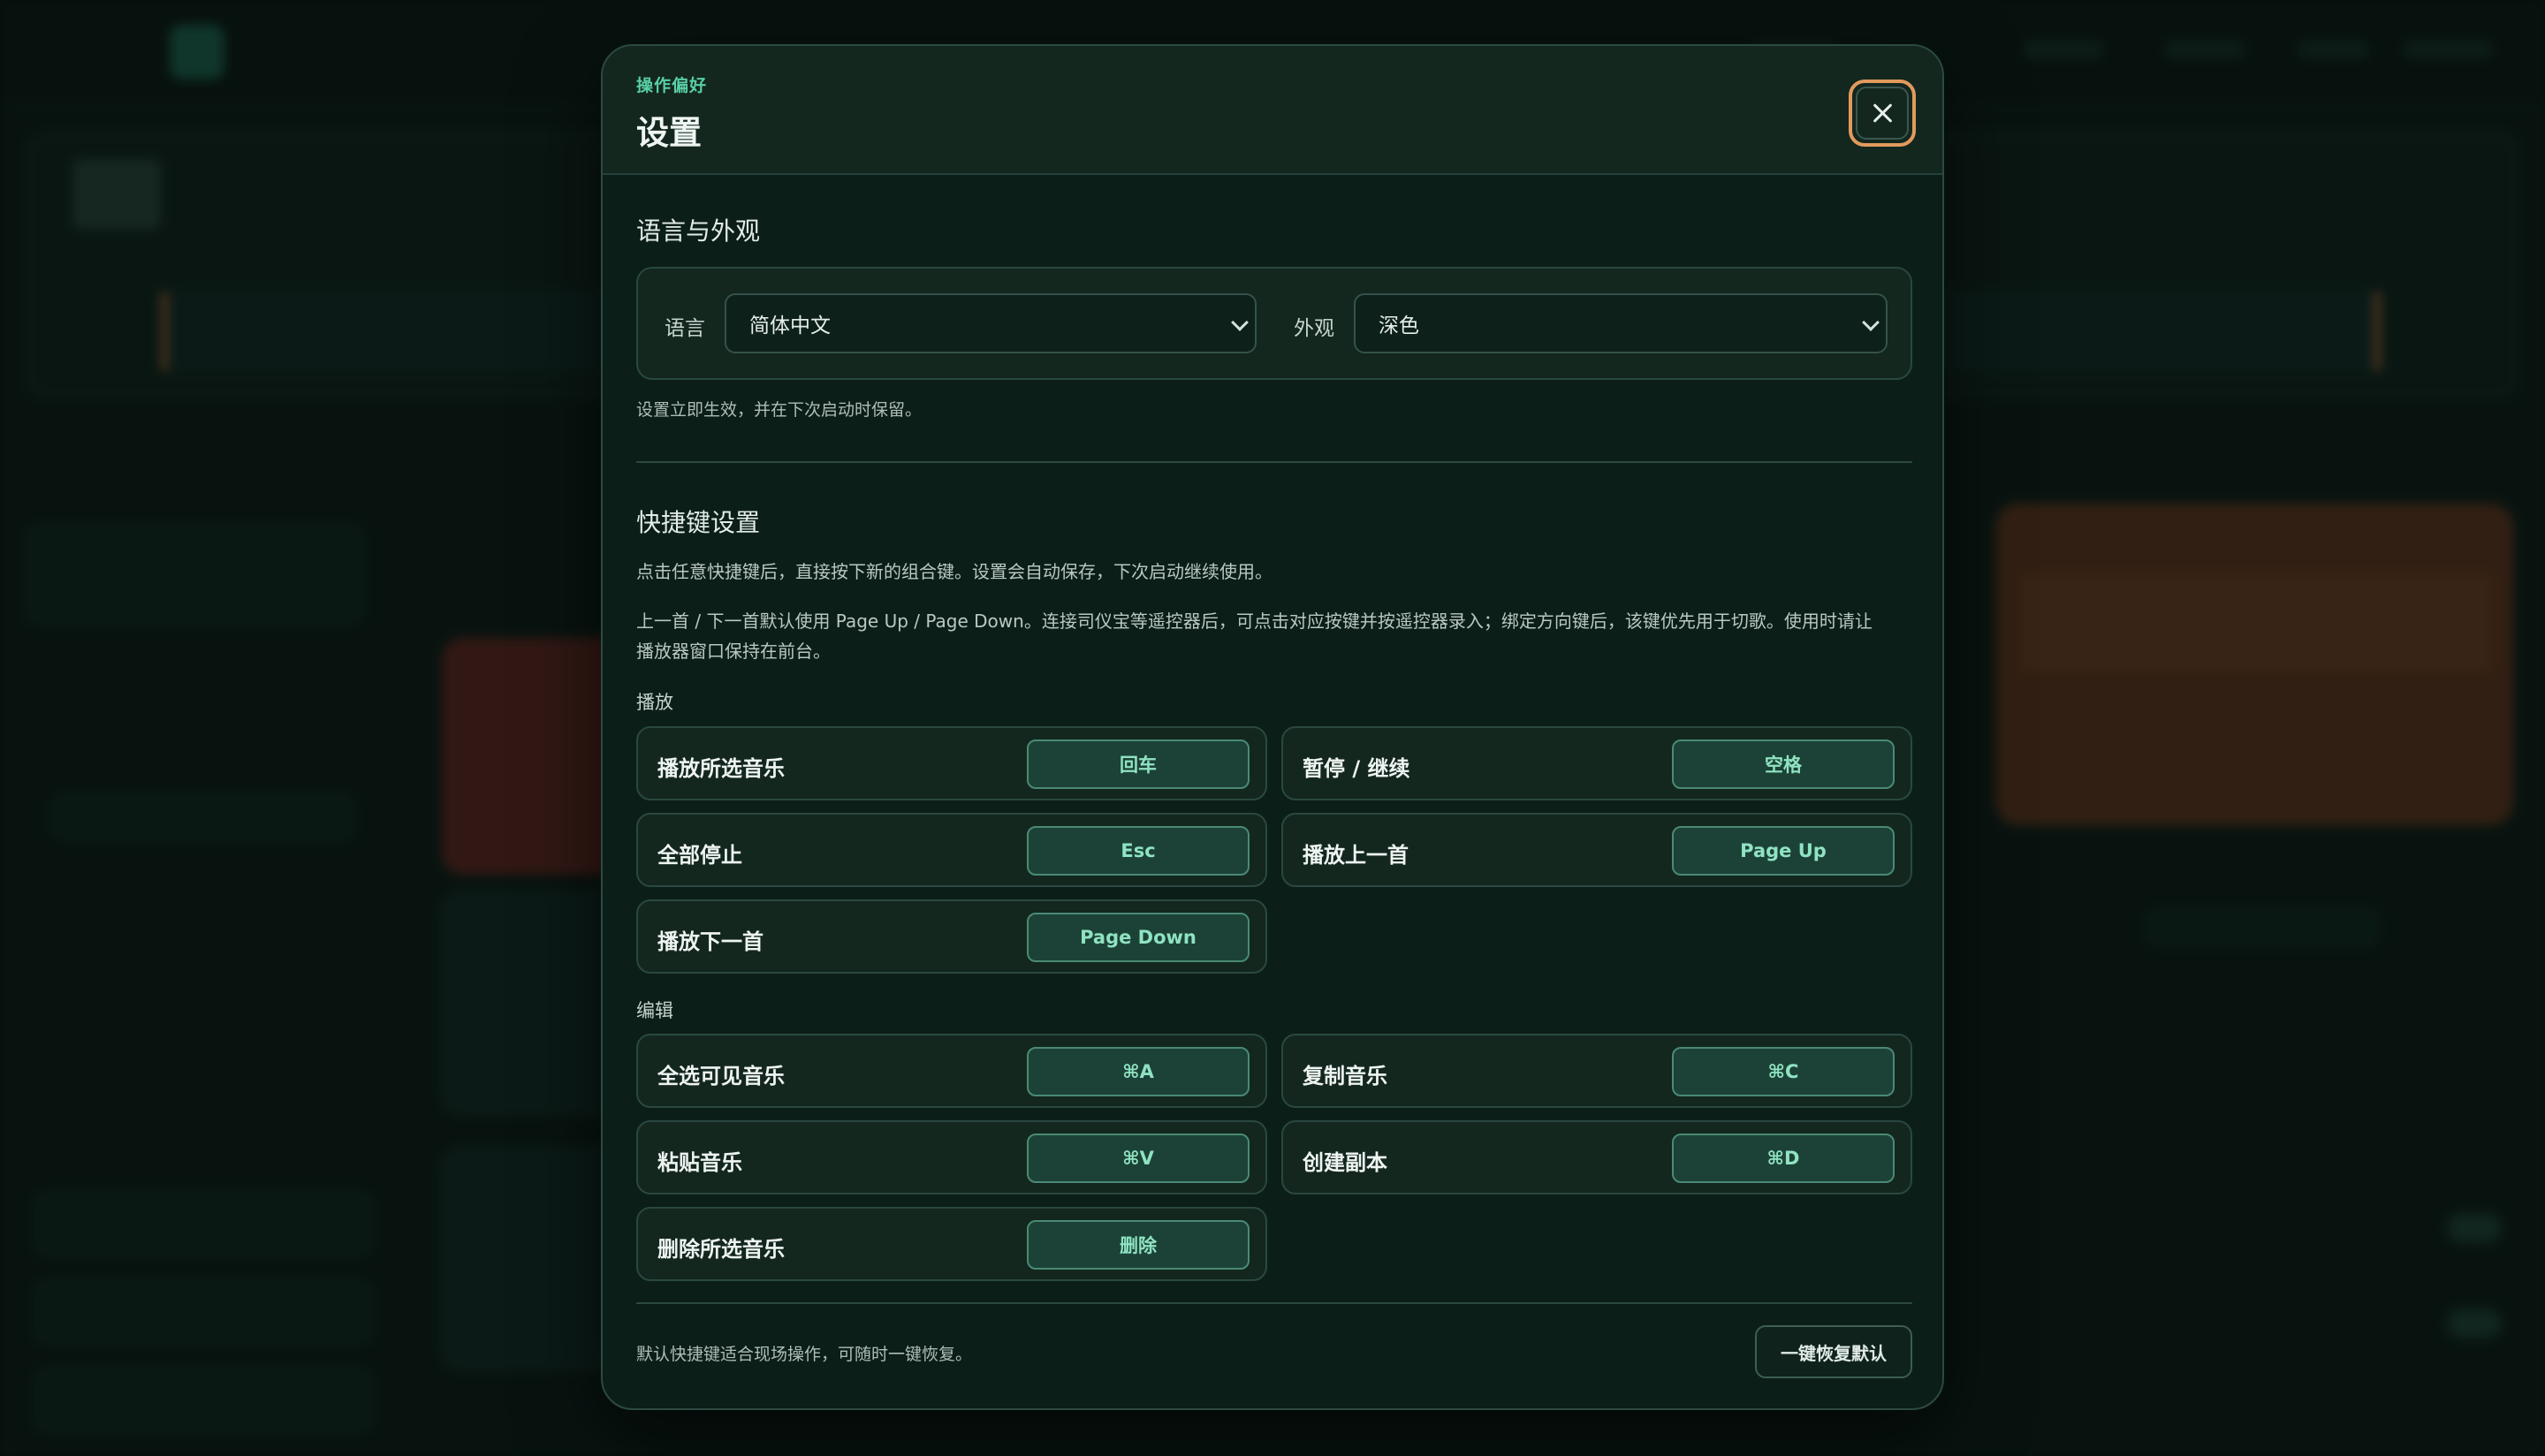  I want to click on shortcut-select-all: 全选可见音乐 ⌘A, so click(951, 1071).